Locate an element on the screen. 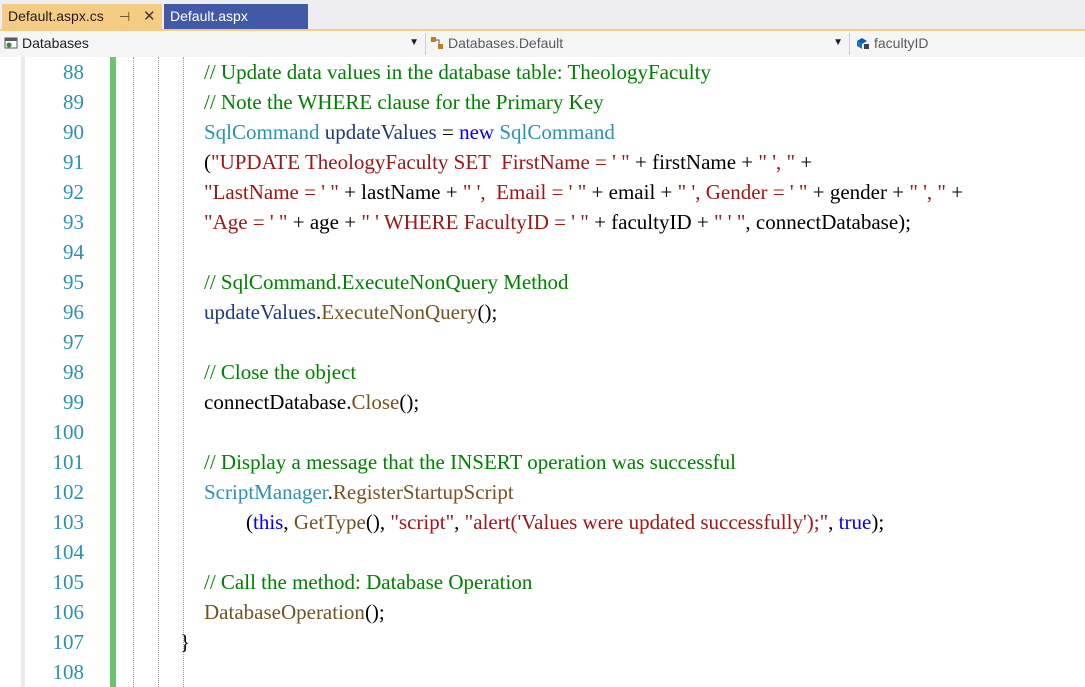 The image size is (1085, 687). code-token: ); is located at coordinates (878, 522).